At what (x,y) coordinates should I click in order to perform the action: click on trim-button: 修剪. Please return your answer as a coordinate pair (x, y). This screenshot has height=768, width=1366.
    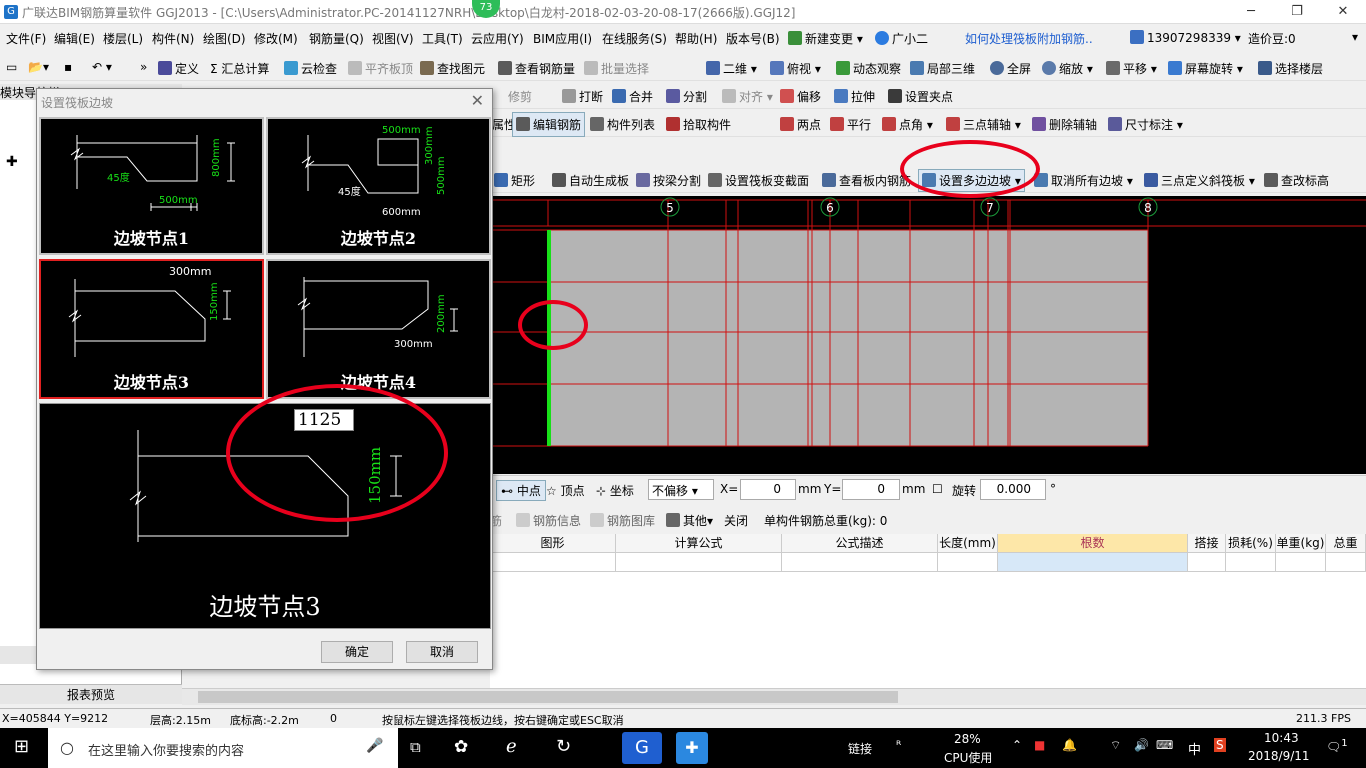
    Looking at the image, I should click on (520, 96).